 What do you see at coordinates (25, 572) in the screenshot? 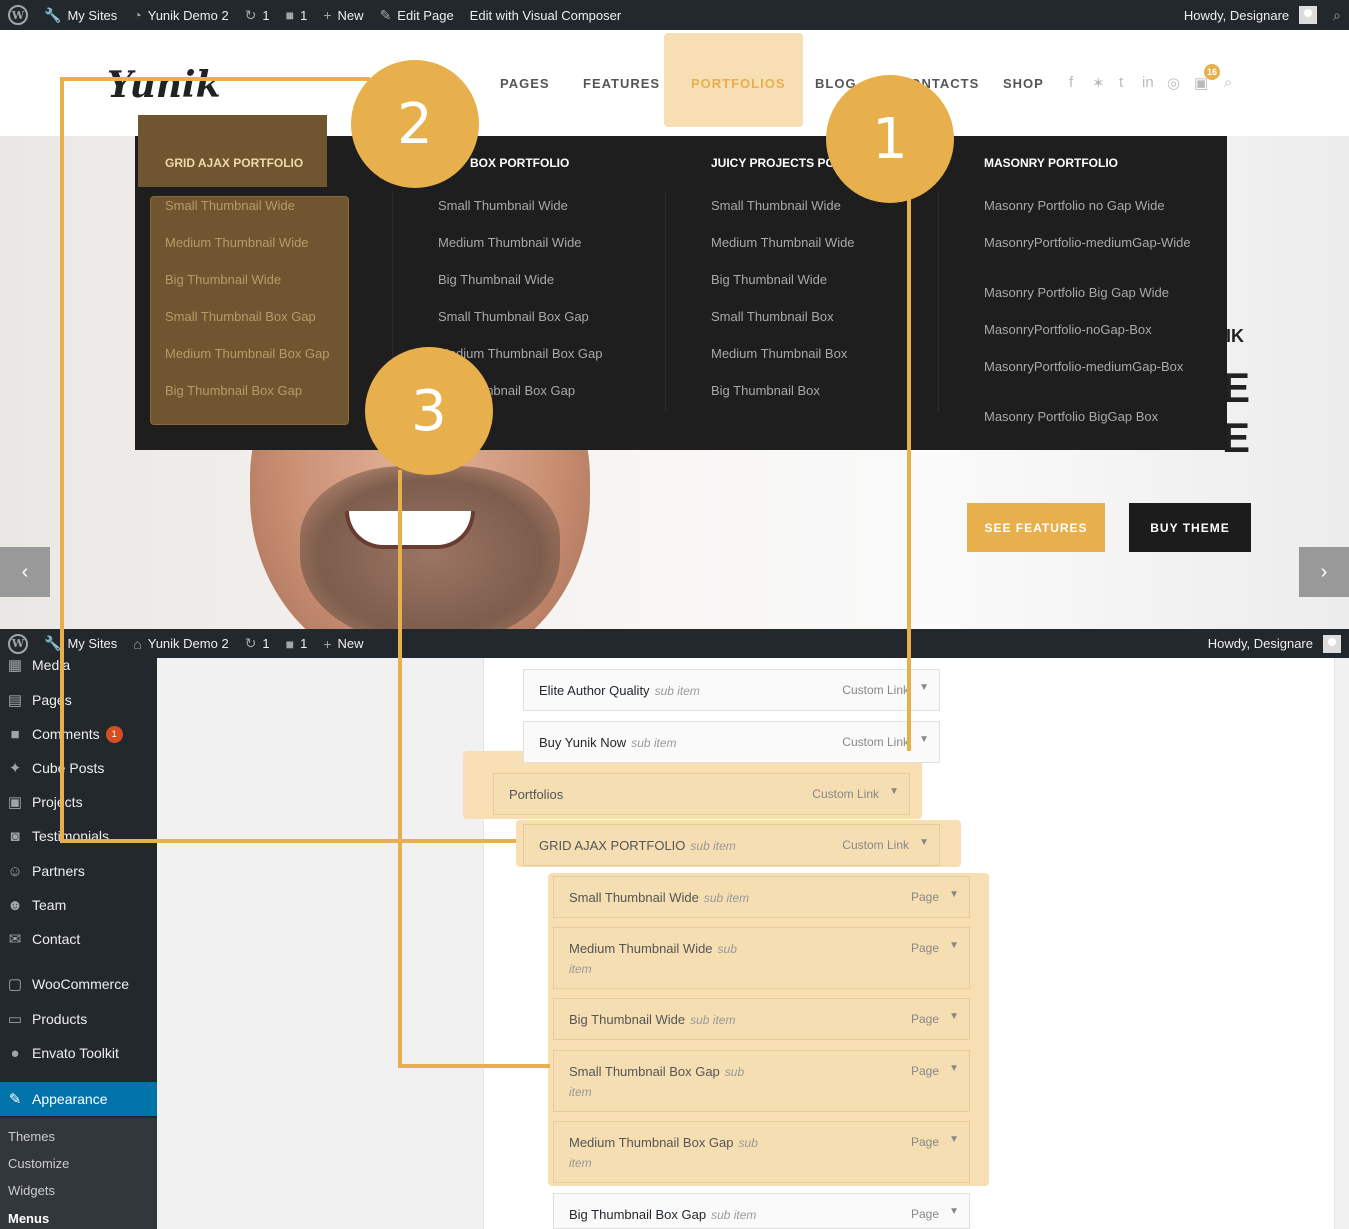
I see `slider-prev-button: ‹` at bounding box center [25, 572].